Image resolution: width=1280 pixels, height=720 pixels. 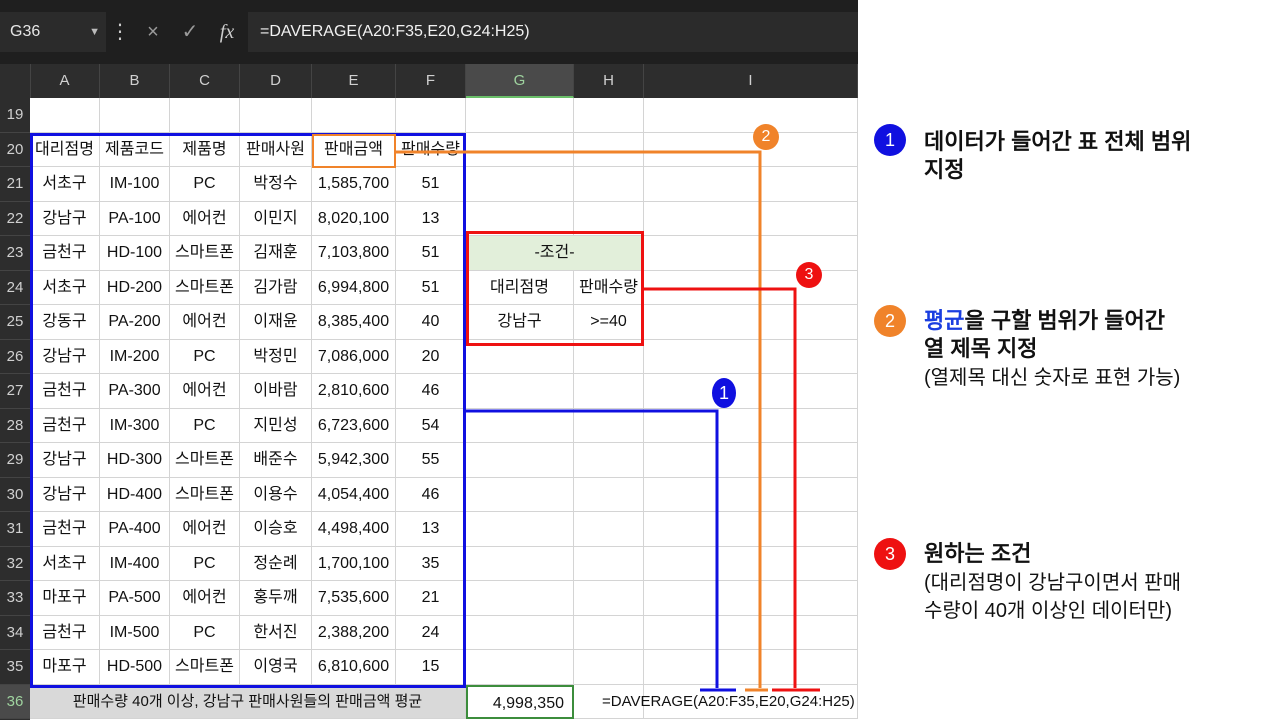 What do you see at coordinates (981, 348) in the screenshot?
I see `note2-line2: 열 제목 지정` at bounding box center [981, 348].